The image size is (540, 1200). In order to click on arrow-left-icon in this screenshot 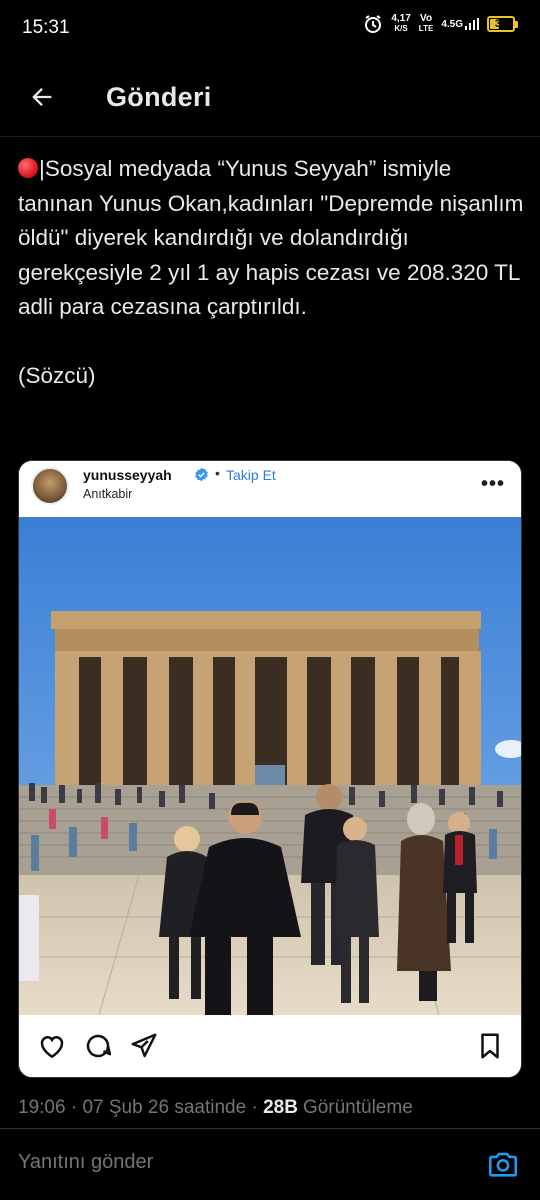, I will do `click(42, 97)`.